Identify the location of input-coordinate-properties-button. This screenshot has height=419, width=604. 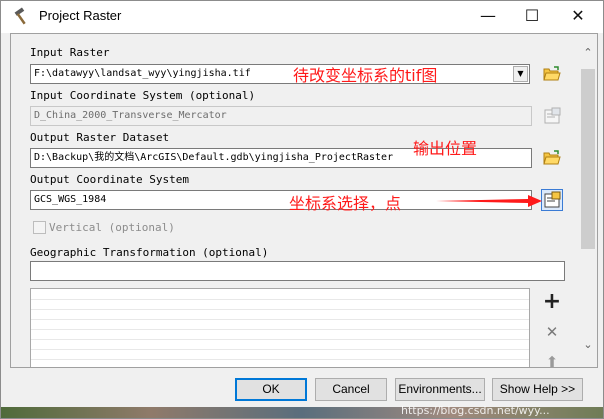
(552, 116).